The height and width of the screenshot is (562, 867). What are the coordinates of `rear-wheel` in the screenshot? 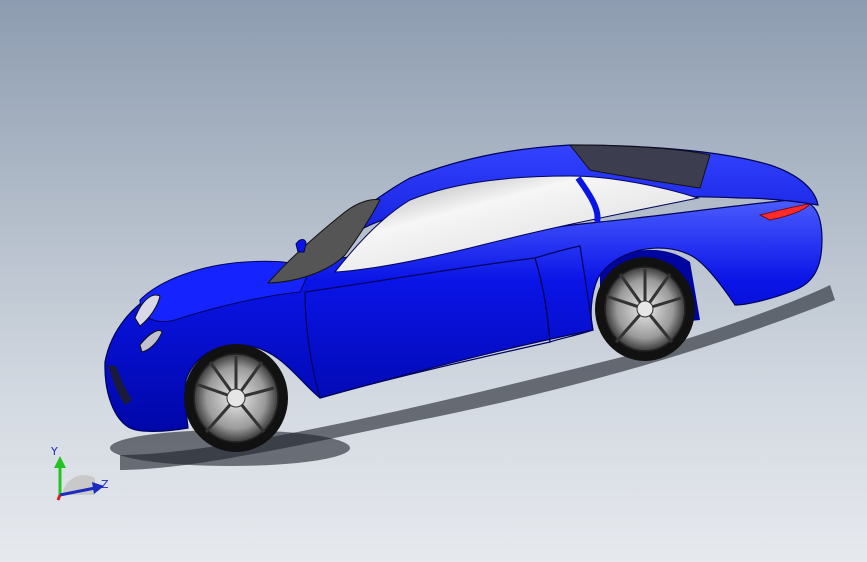 It's located at (645, 309).